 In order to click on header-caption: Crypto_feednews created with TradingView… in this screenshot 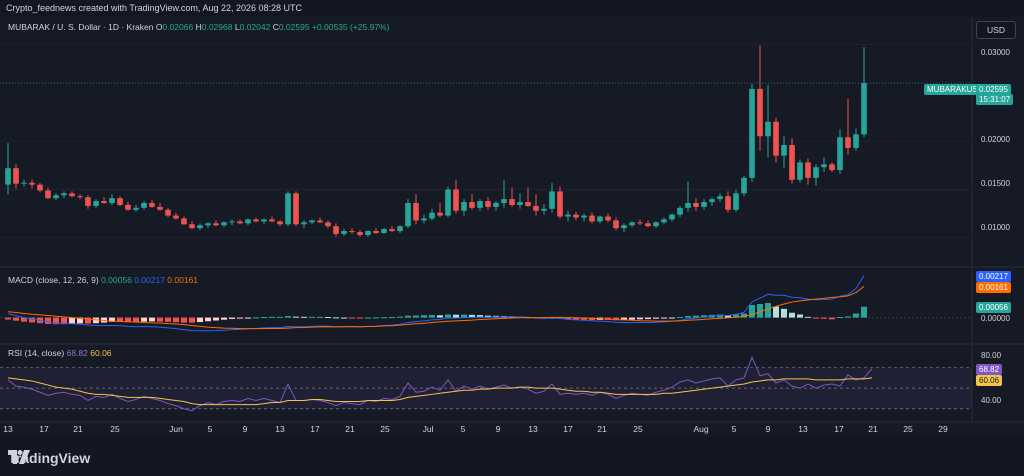, I will do `click(154, 8)`.